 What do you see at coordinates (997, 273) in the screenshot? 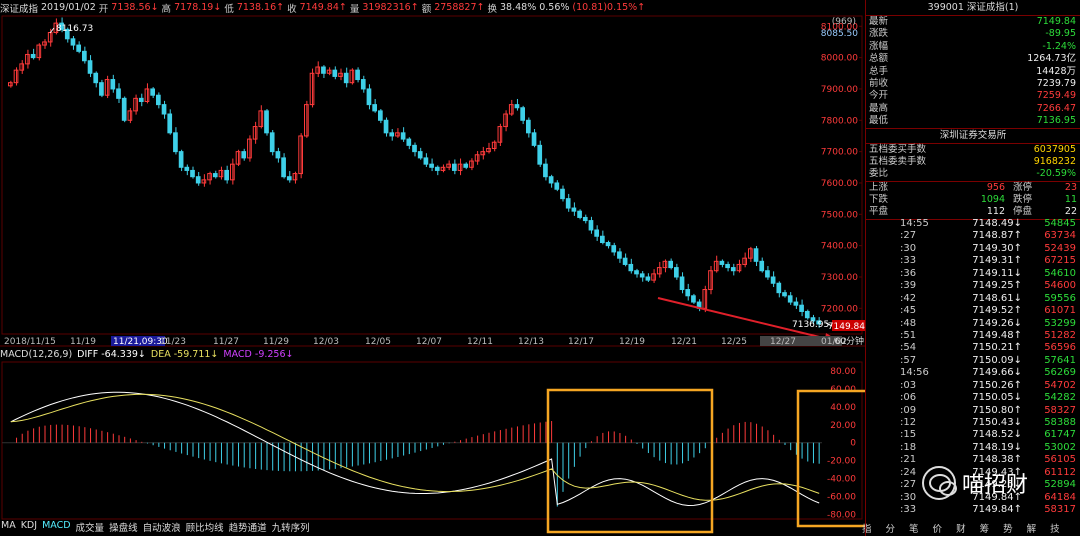
I see `tick-price: 7149.11↓` at bounding box center [997, 273].